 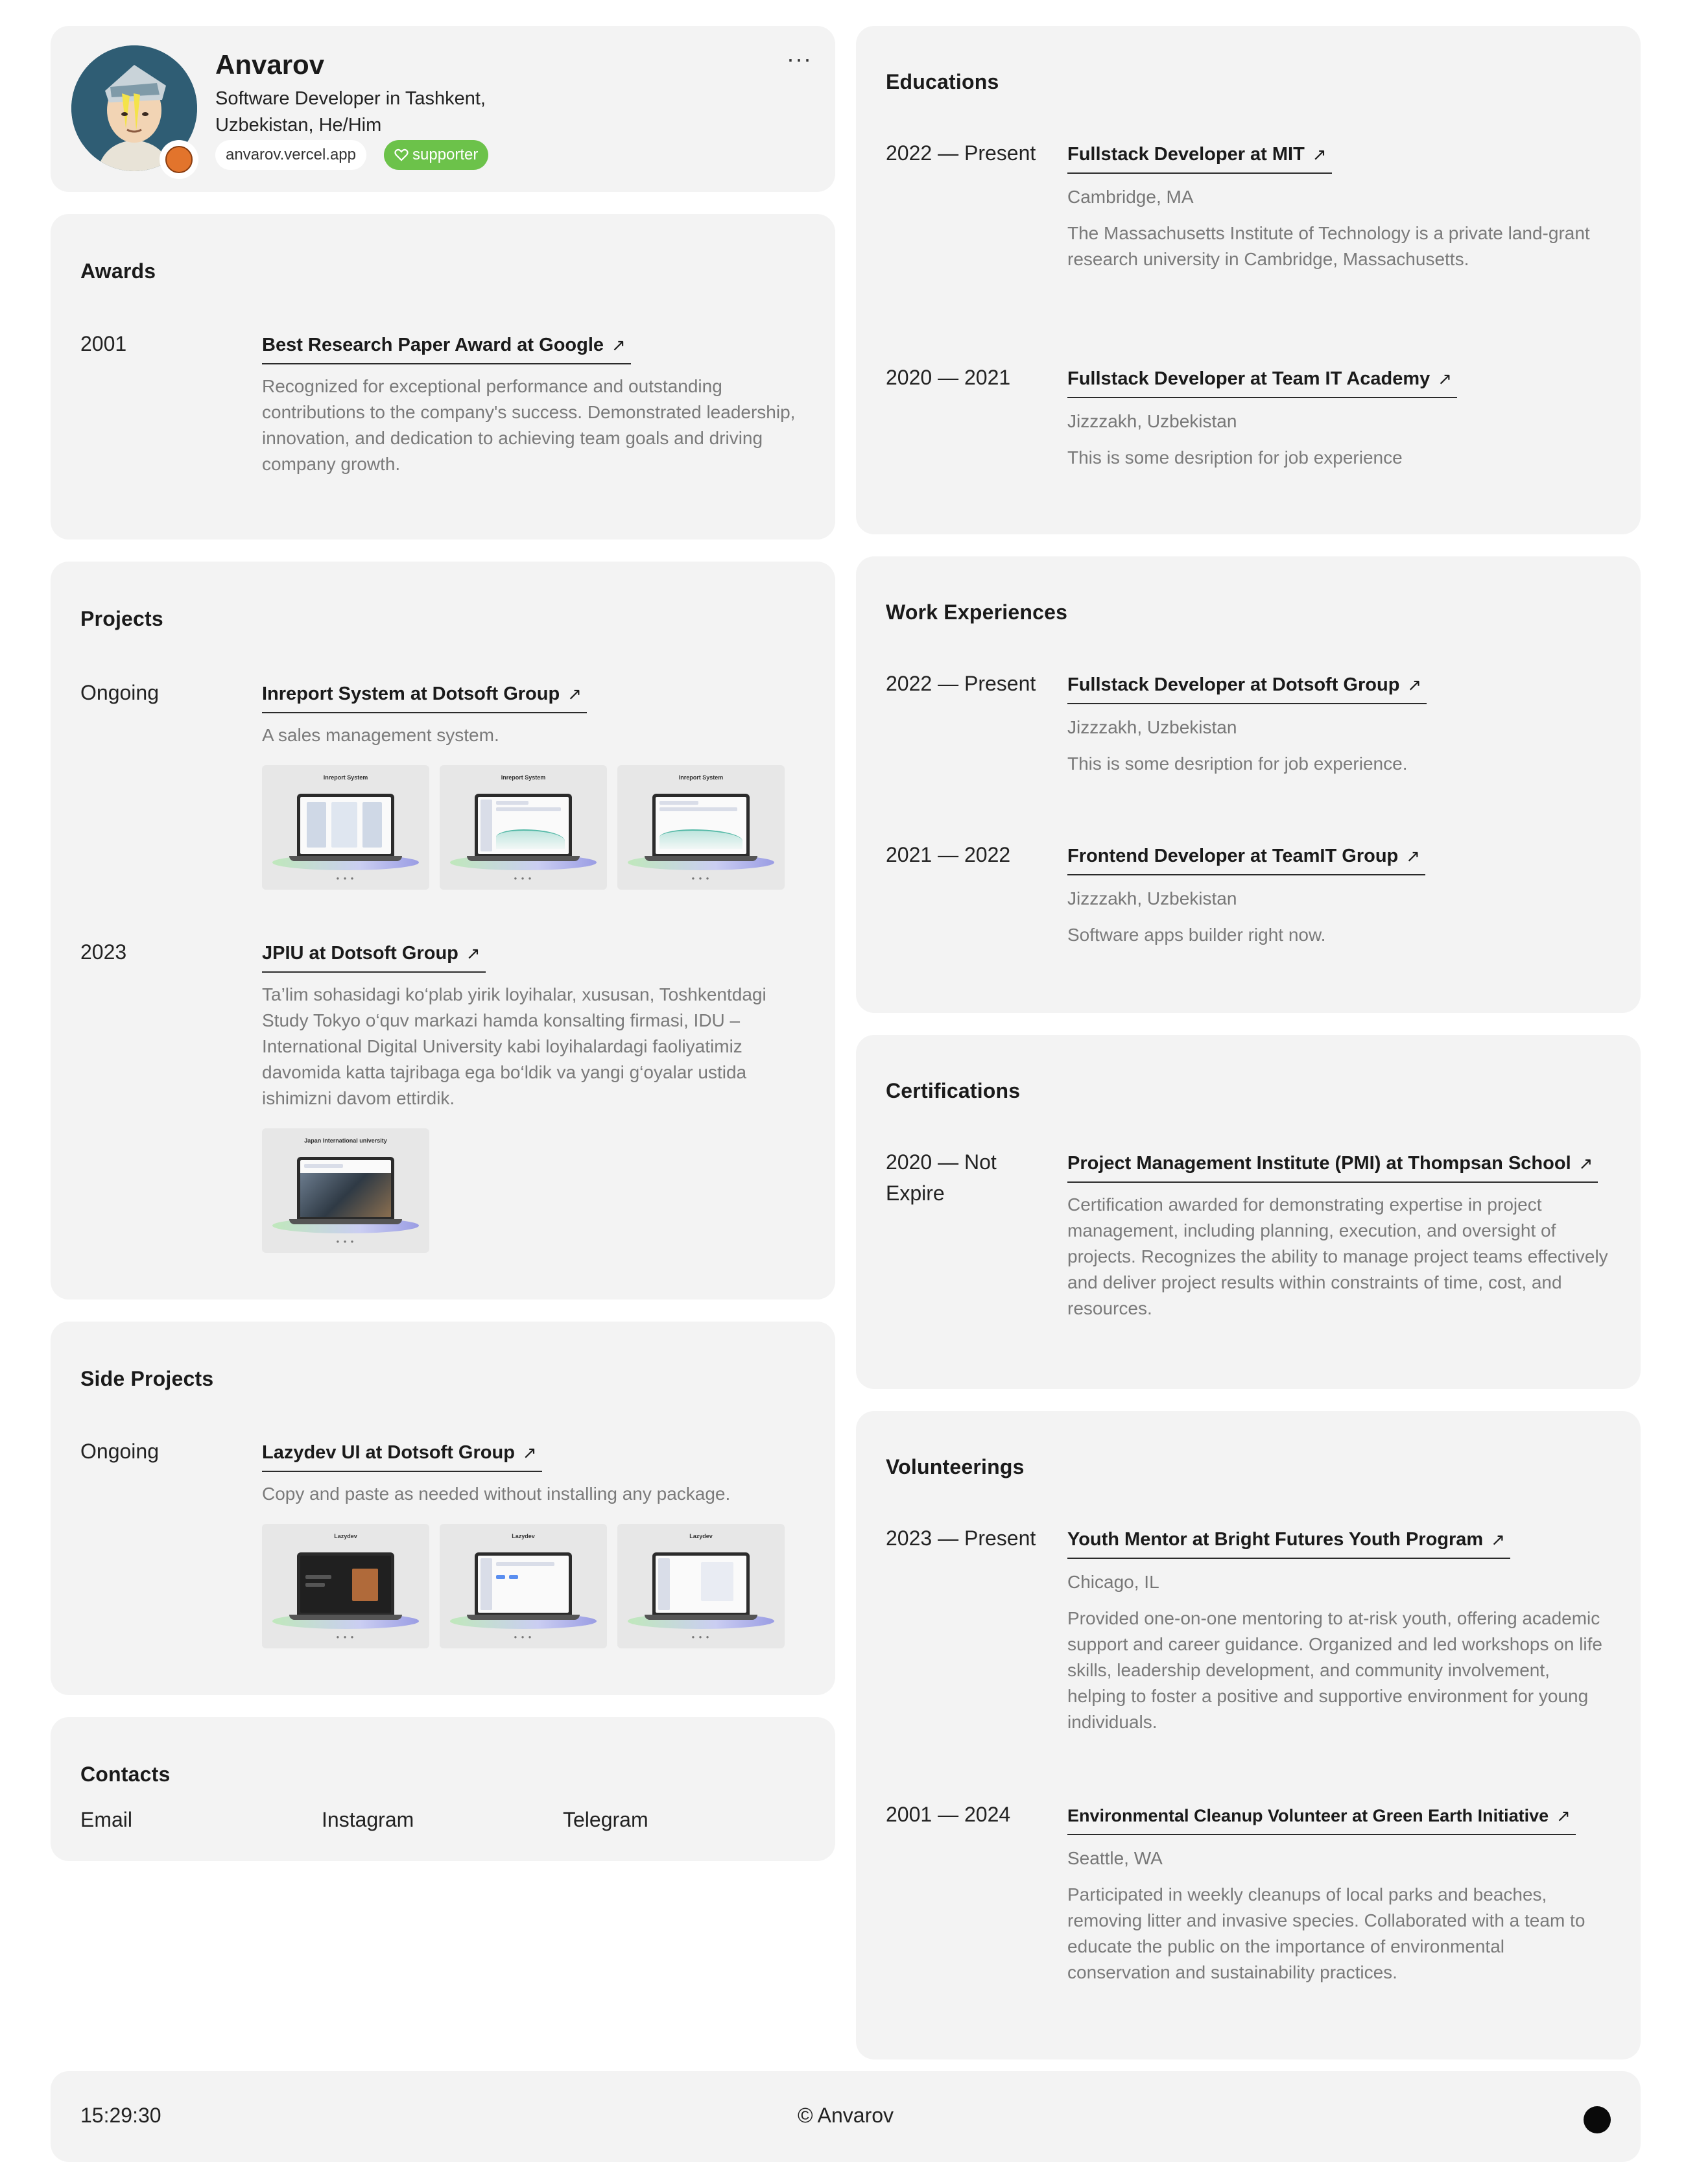 What do you see at coordinates (799, 59) in the screenshot?
I see `more-options-icon: ···` at bounding box center [799, 59].